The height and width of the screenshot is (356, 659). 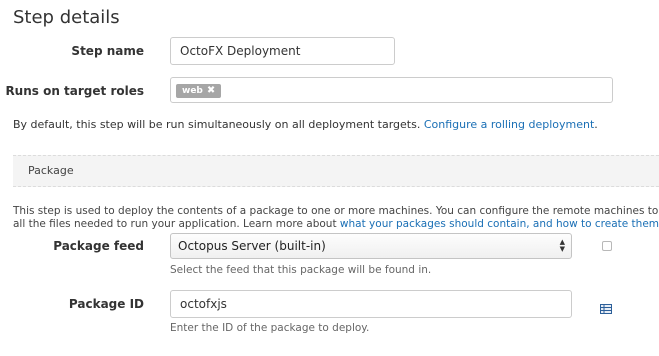 I want to click on package-section-header: Package, so click(x=336, y=171).